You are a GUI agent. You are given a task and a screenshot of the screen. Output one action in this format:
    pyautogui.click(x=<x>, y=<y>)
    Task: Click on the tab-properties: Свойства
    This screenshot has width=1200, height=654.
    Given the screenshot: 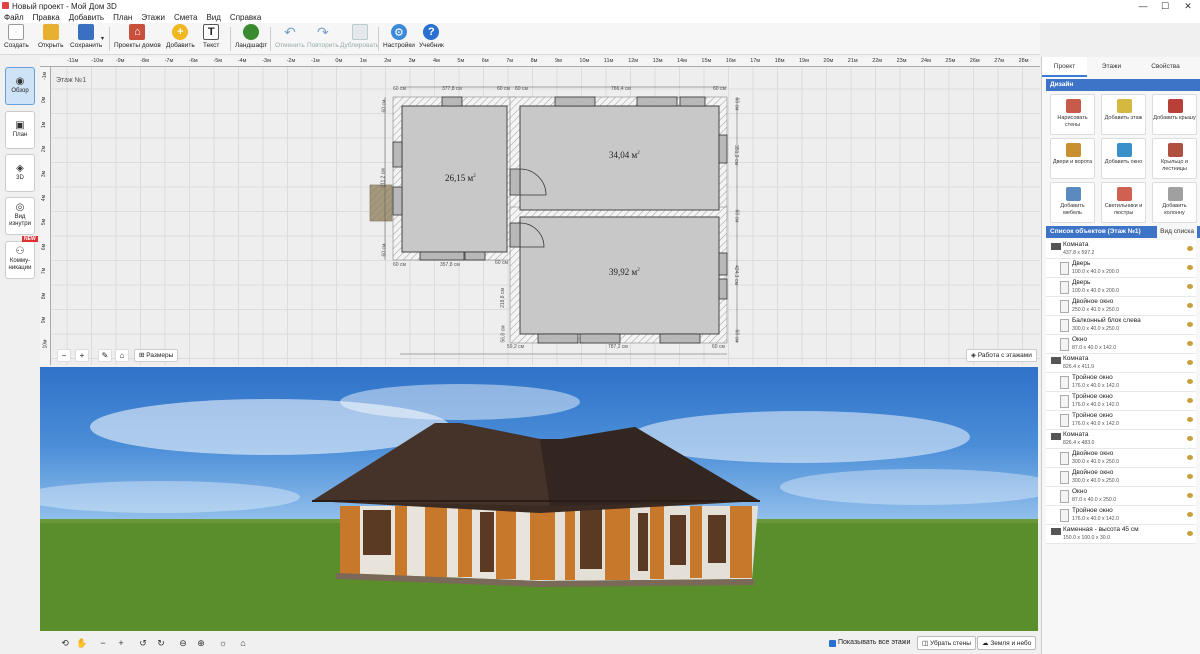 What is the action you would take?
    pyautogui.click(x=1165, y=67)
    